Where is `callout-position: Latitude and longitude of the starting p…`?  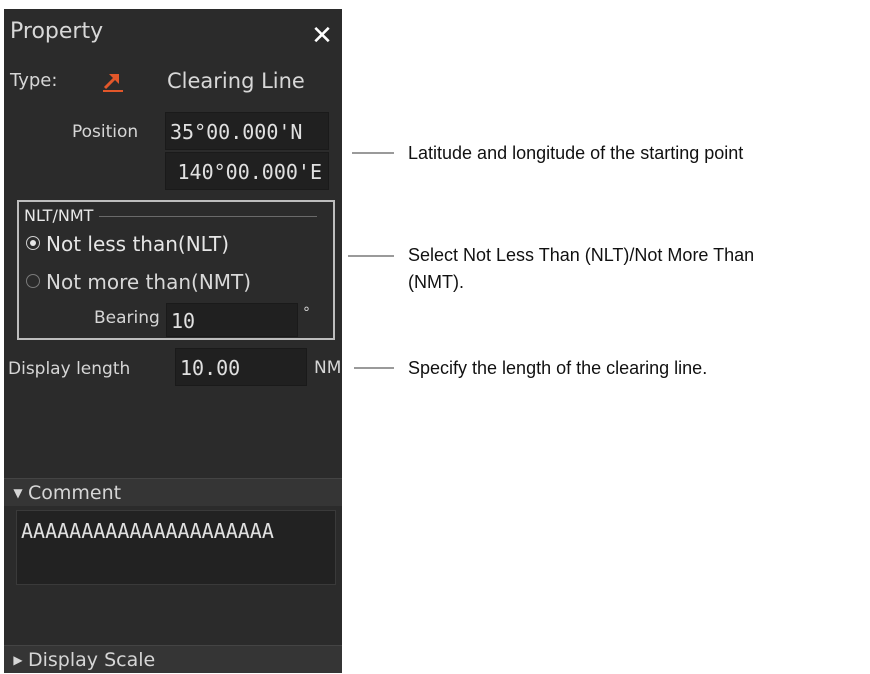 callout-position: Latitude and longitude of the starting p… is located at coordinates (576, 153).